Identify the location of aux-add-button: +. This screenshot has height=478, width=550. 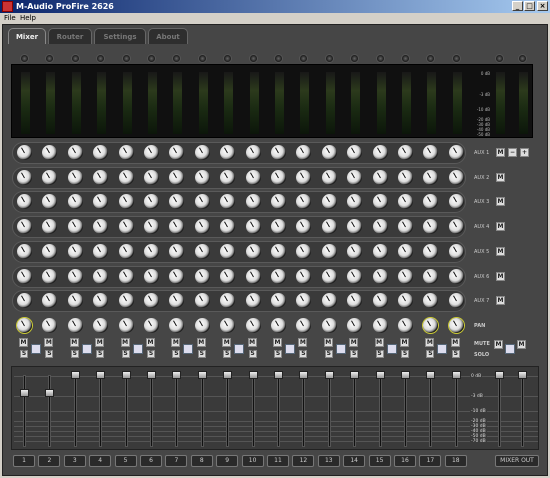
(524, 152).